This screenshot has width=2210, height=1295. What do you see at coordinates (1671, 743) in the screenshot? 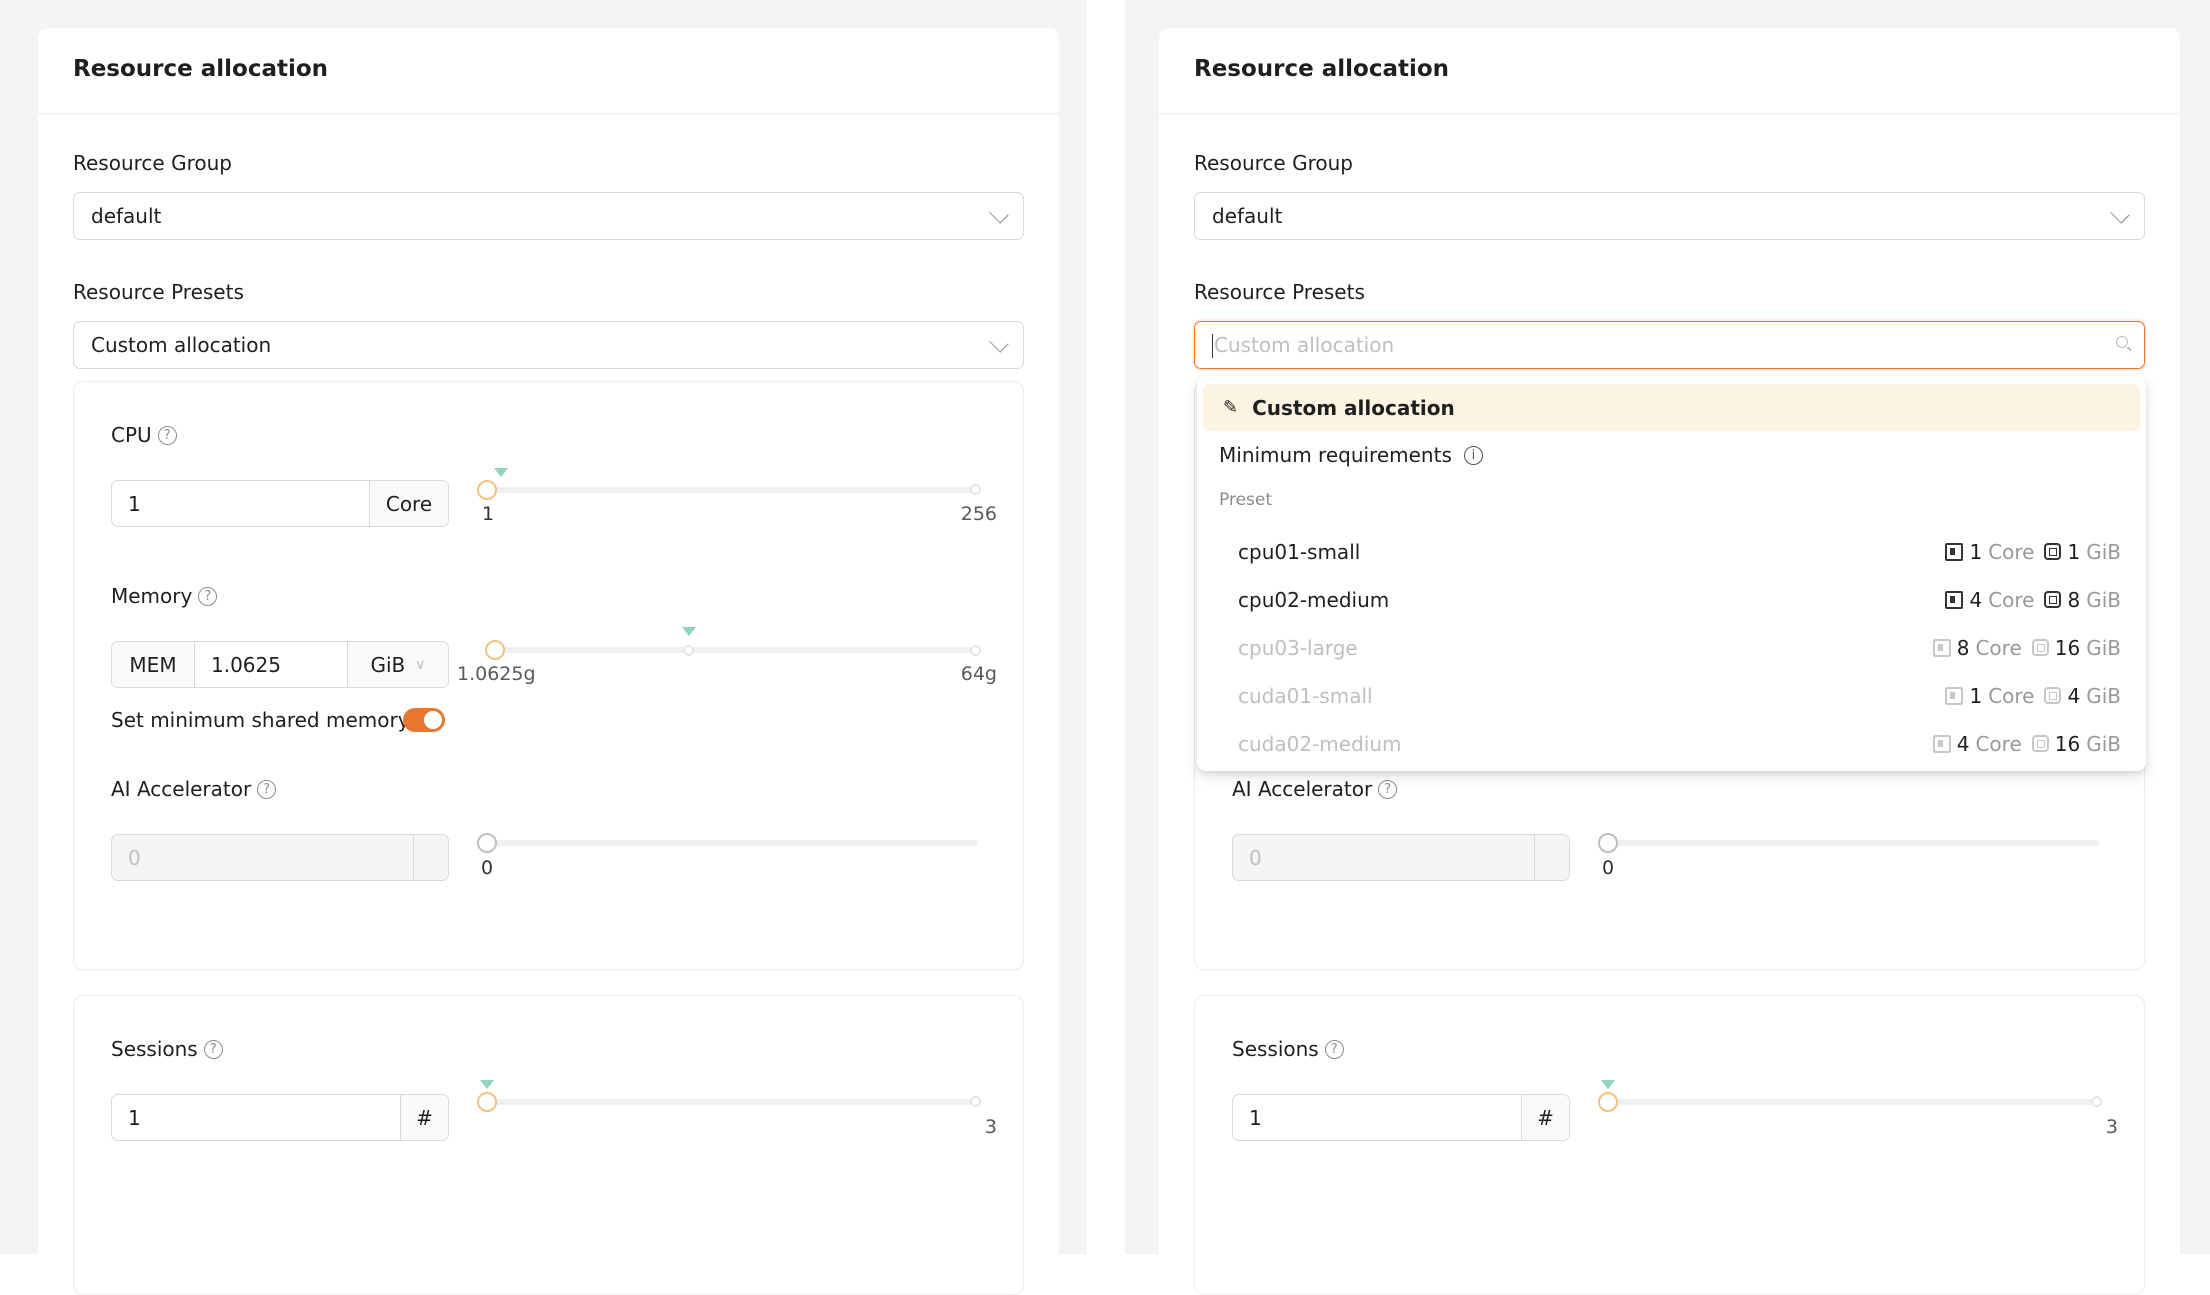
I see `preset-option: cuda02-medium 4 Core 16 GiB` at bounding box center [1671, 743].